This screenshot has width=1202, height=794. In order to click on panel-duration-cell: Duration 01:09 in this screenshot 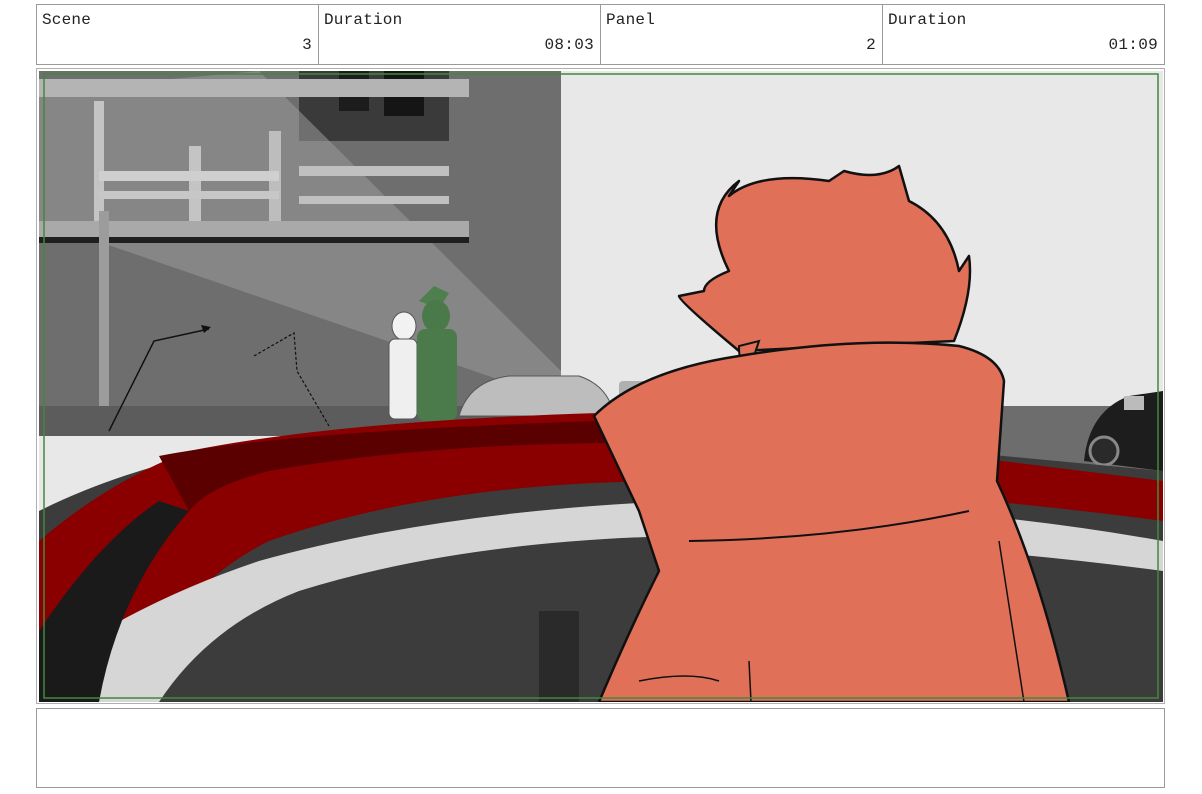, I will do `click(1023, 34)`.